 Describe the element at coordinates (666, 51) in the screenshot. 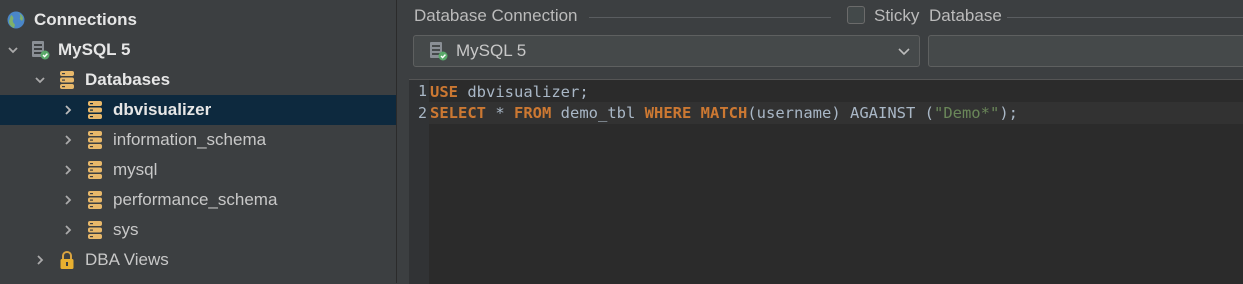

I see `connection-select: MySQL 5` at that location.